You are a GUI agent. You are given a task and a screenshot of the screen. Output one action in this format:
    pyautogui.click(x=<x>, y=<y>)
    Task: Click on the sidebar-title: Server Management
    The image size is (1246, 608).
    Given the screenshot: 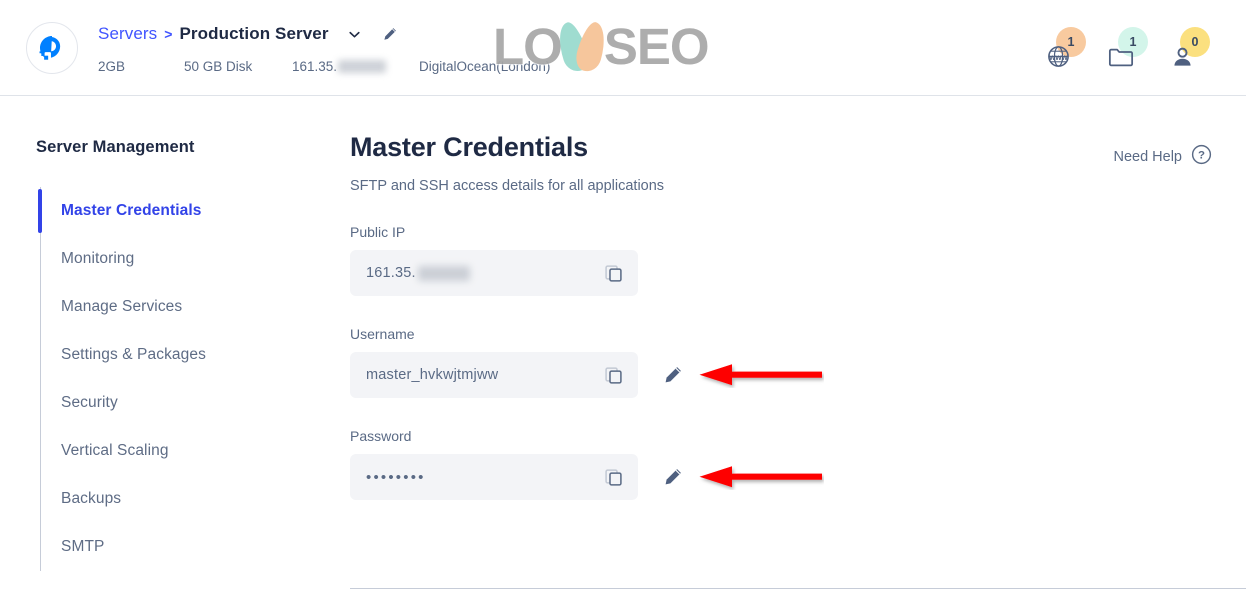 What is the action you would take?
    pyautogui.click(x=115, y=147)
    